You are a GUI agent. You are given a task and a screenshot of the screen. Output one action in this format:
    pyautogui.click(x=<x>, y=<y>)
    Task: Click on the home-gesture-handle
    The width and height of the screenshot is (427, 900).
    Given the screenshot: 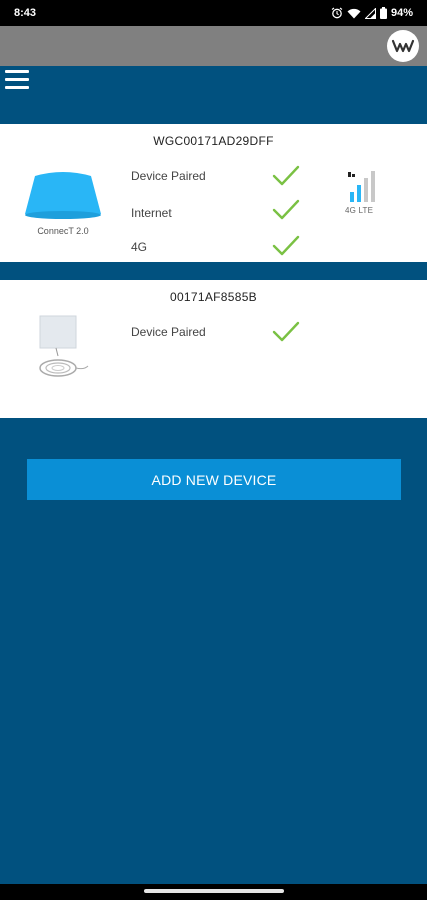 What is the action you would take?
    pyautogui.click(x=214, y=891)
    